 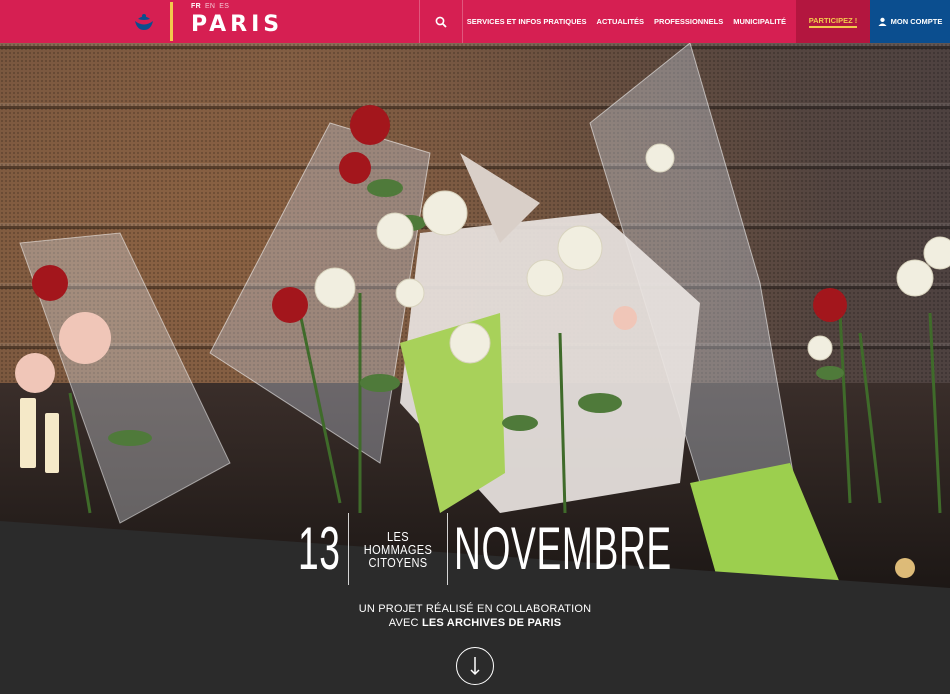 What do you see at coordinates (348, 549) in the screenshot?
I see `title-divider-left` at bounding box center [348, 549].